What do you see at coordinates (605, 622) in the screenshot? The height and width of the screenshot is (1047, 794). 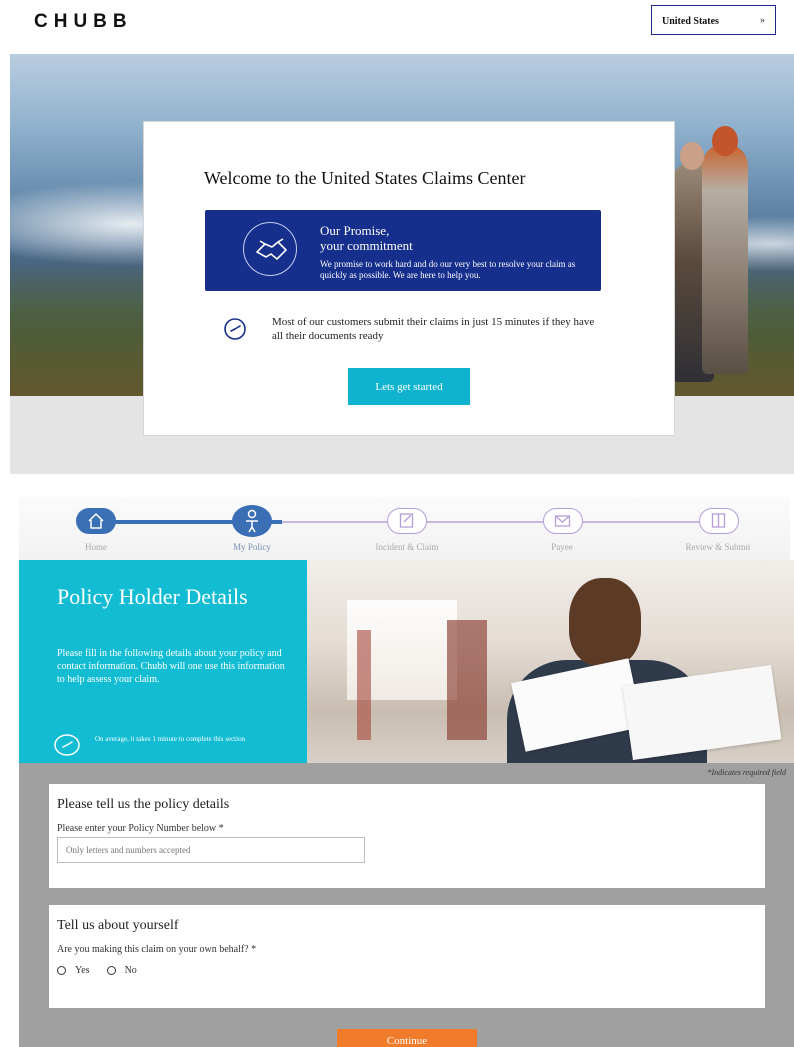 I see `photo-man-head` at bounding box center [605, 622].